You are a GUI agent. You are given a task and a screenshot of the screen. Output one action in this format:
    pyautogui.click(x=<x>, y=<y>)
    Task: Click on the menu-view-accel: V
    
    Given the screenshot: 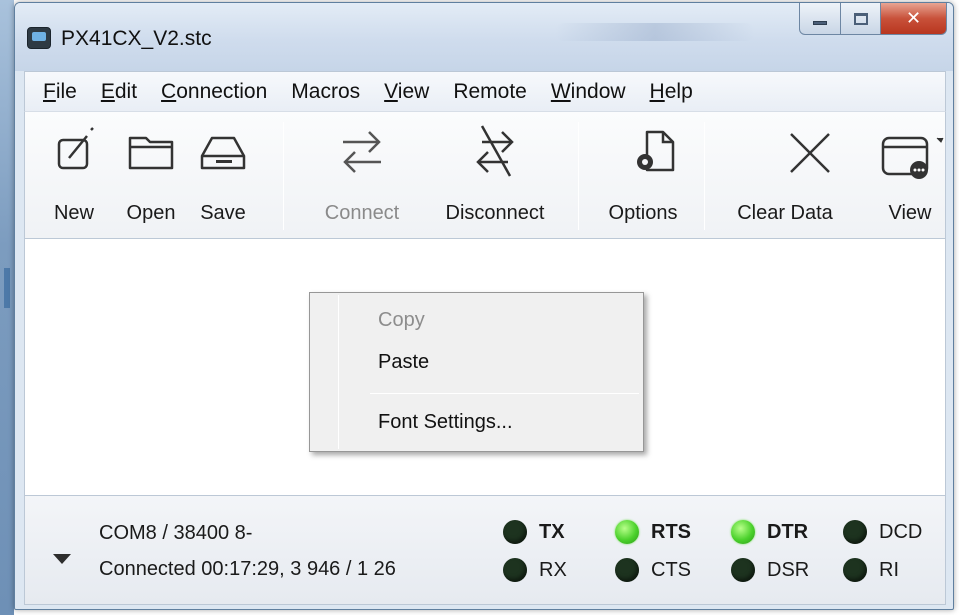 What is the action you would take?
    pyautogui.click(x=391, y=91)
    